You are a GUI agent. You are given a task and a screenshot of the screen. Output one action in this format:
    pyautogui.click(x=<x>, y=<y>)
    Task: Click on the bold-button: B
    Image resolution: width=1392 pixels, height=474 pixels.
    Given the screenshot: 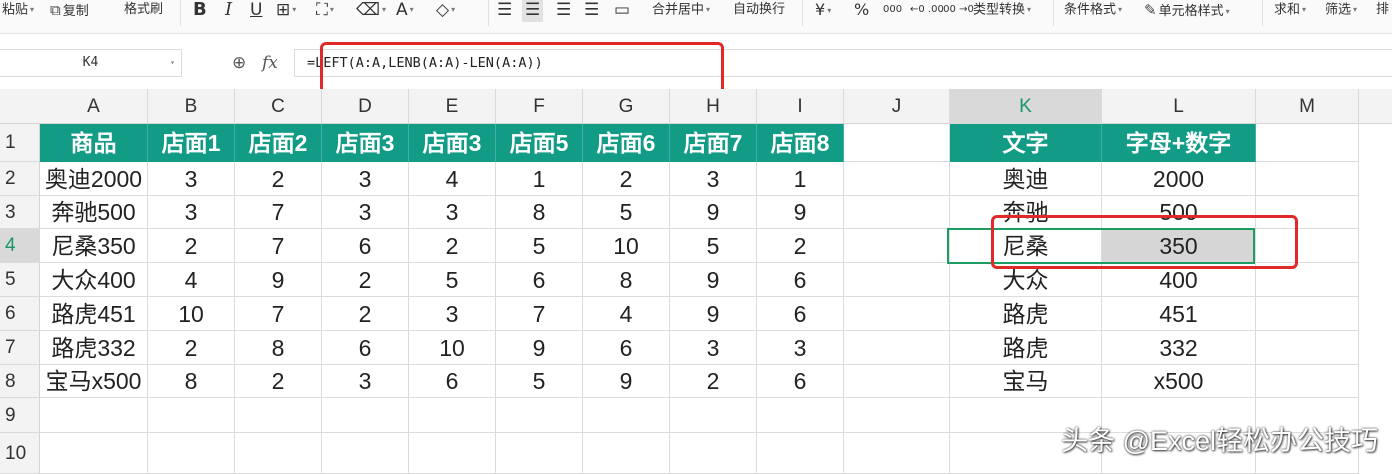 What is the action you would take?
    pyautogui.click(x=200, y=11)
    